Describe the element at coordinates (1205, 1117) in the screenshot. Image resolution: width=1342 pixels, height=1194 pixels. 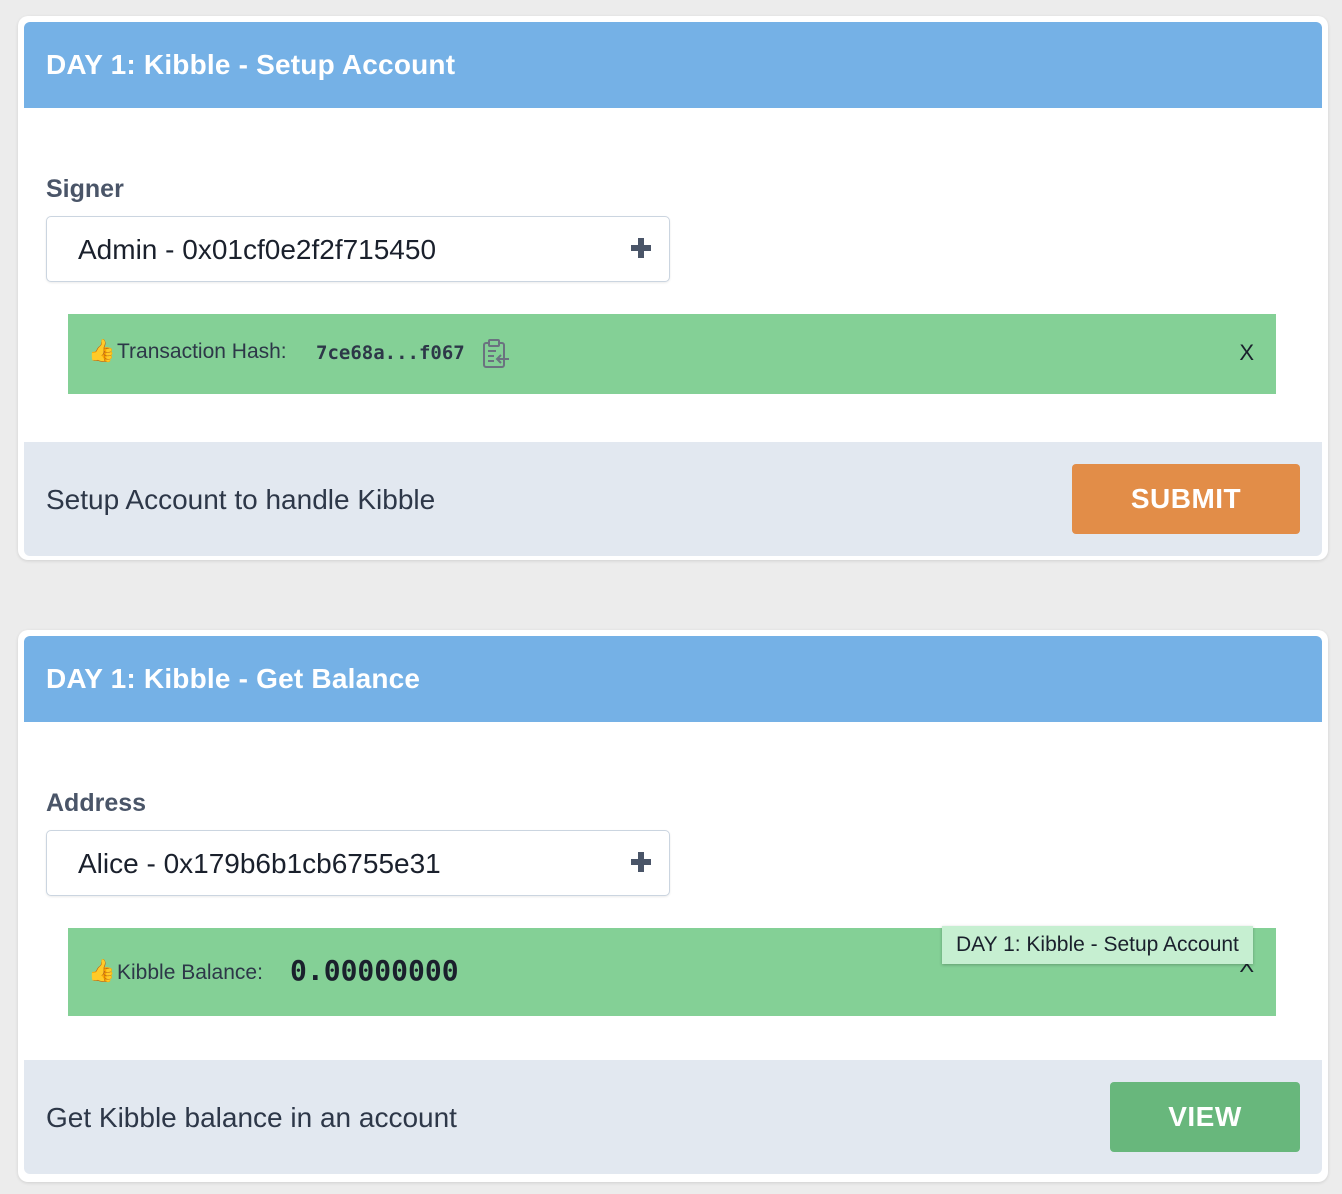
I see `view-button: VIEW` at that location.